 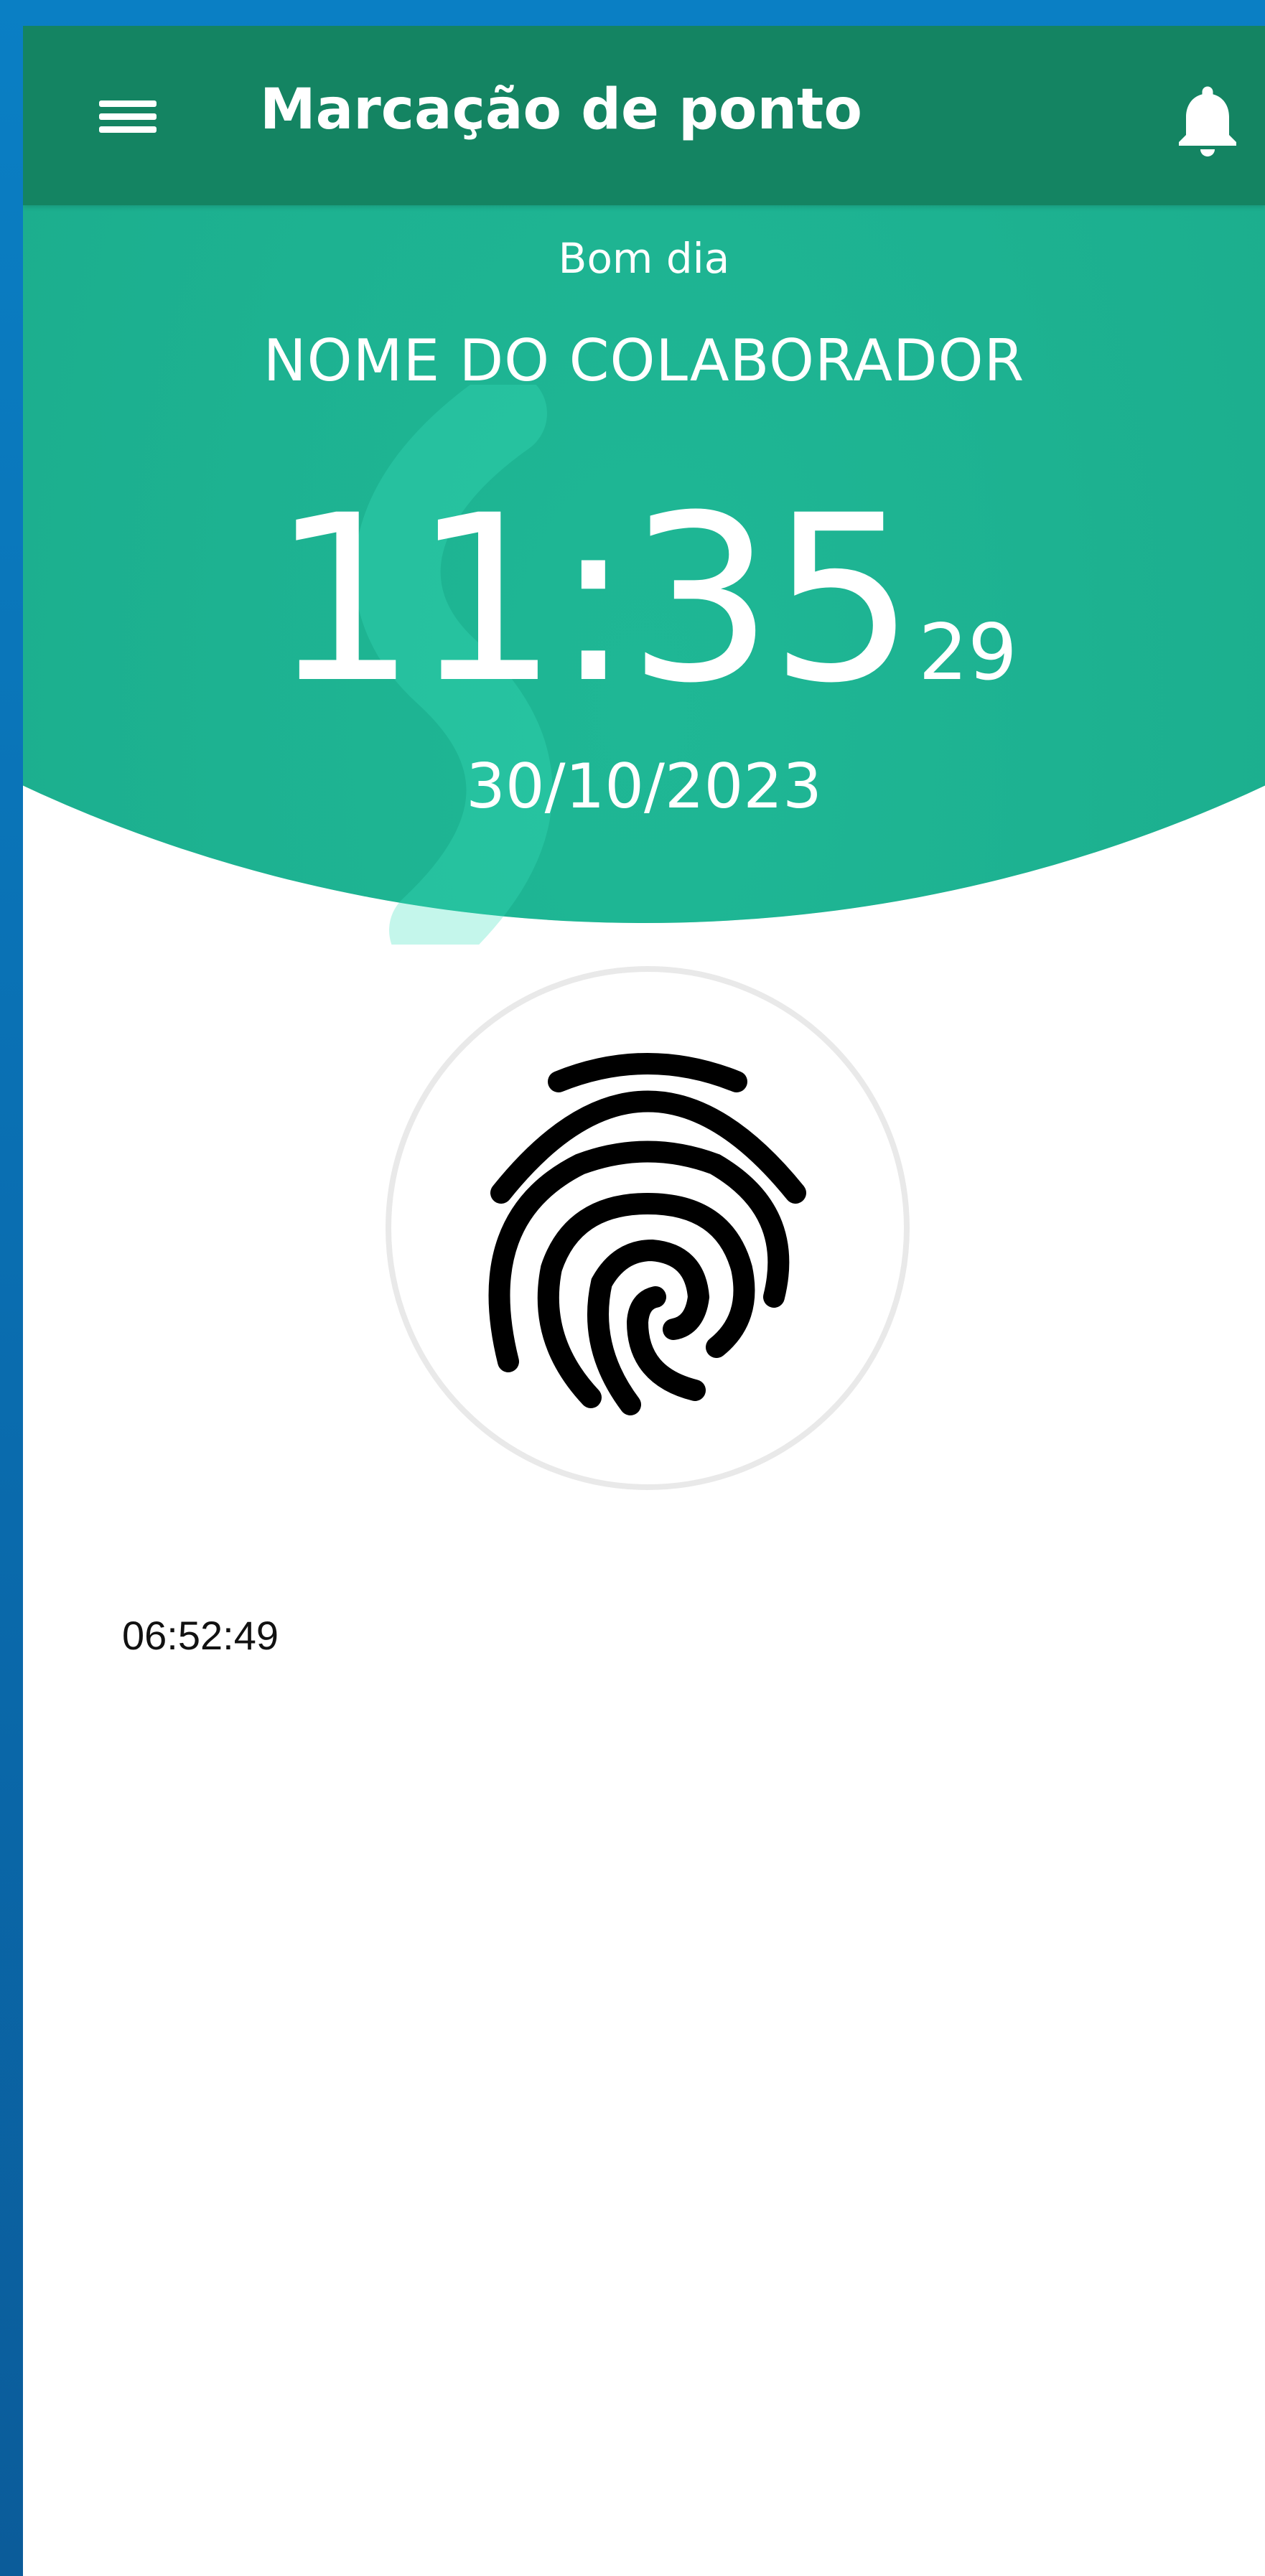 I want to click on current-time: 11:3529, so click(x=644, y=600).